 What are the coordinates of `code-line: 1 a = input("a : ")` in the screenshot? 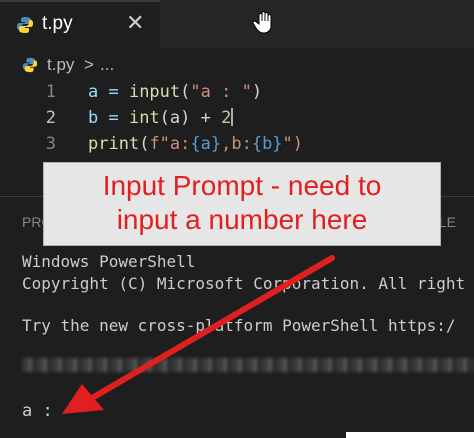 It's located at (237, 93).